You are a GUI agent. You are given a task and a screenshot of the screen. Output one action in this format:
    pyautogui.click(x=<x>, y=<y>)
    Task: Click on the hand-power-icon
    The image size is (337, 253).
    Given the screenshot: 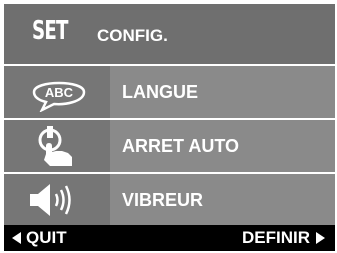 What is the action you would take?
    pyautogui.click(x=55, y=146)
    